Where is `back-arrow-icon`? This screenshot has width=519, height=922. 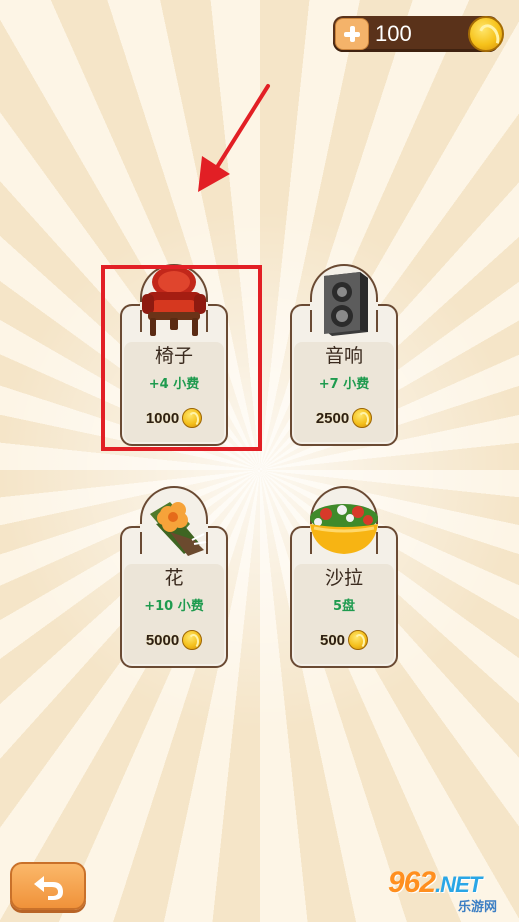
back-arrow-icon is located at coordinates (48, 888).